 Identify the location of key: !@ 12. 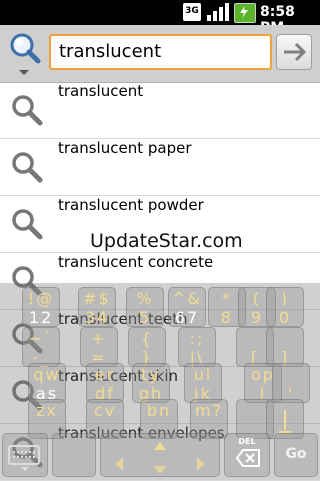
(41, 307).